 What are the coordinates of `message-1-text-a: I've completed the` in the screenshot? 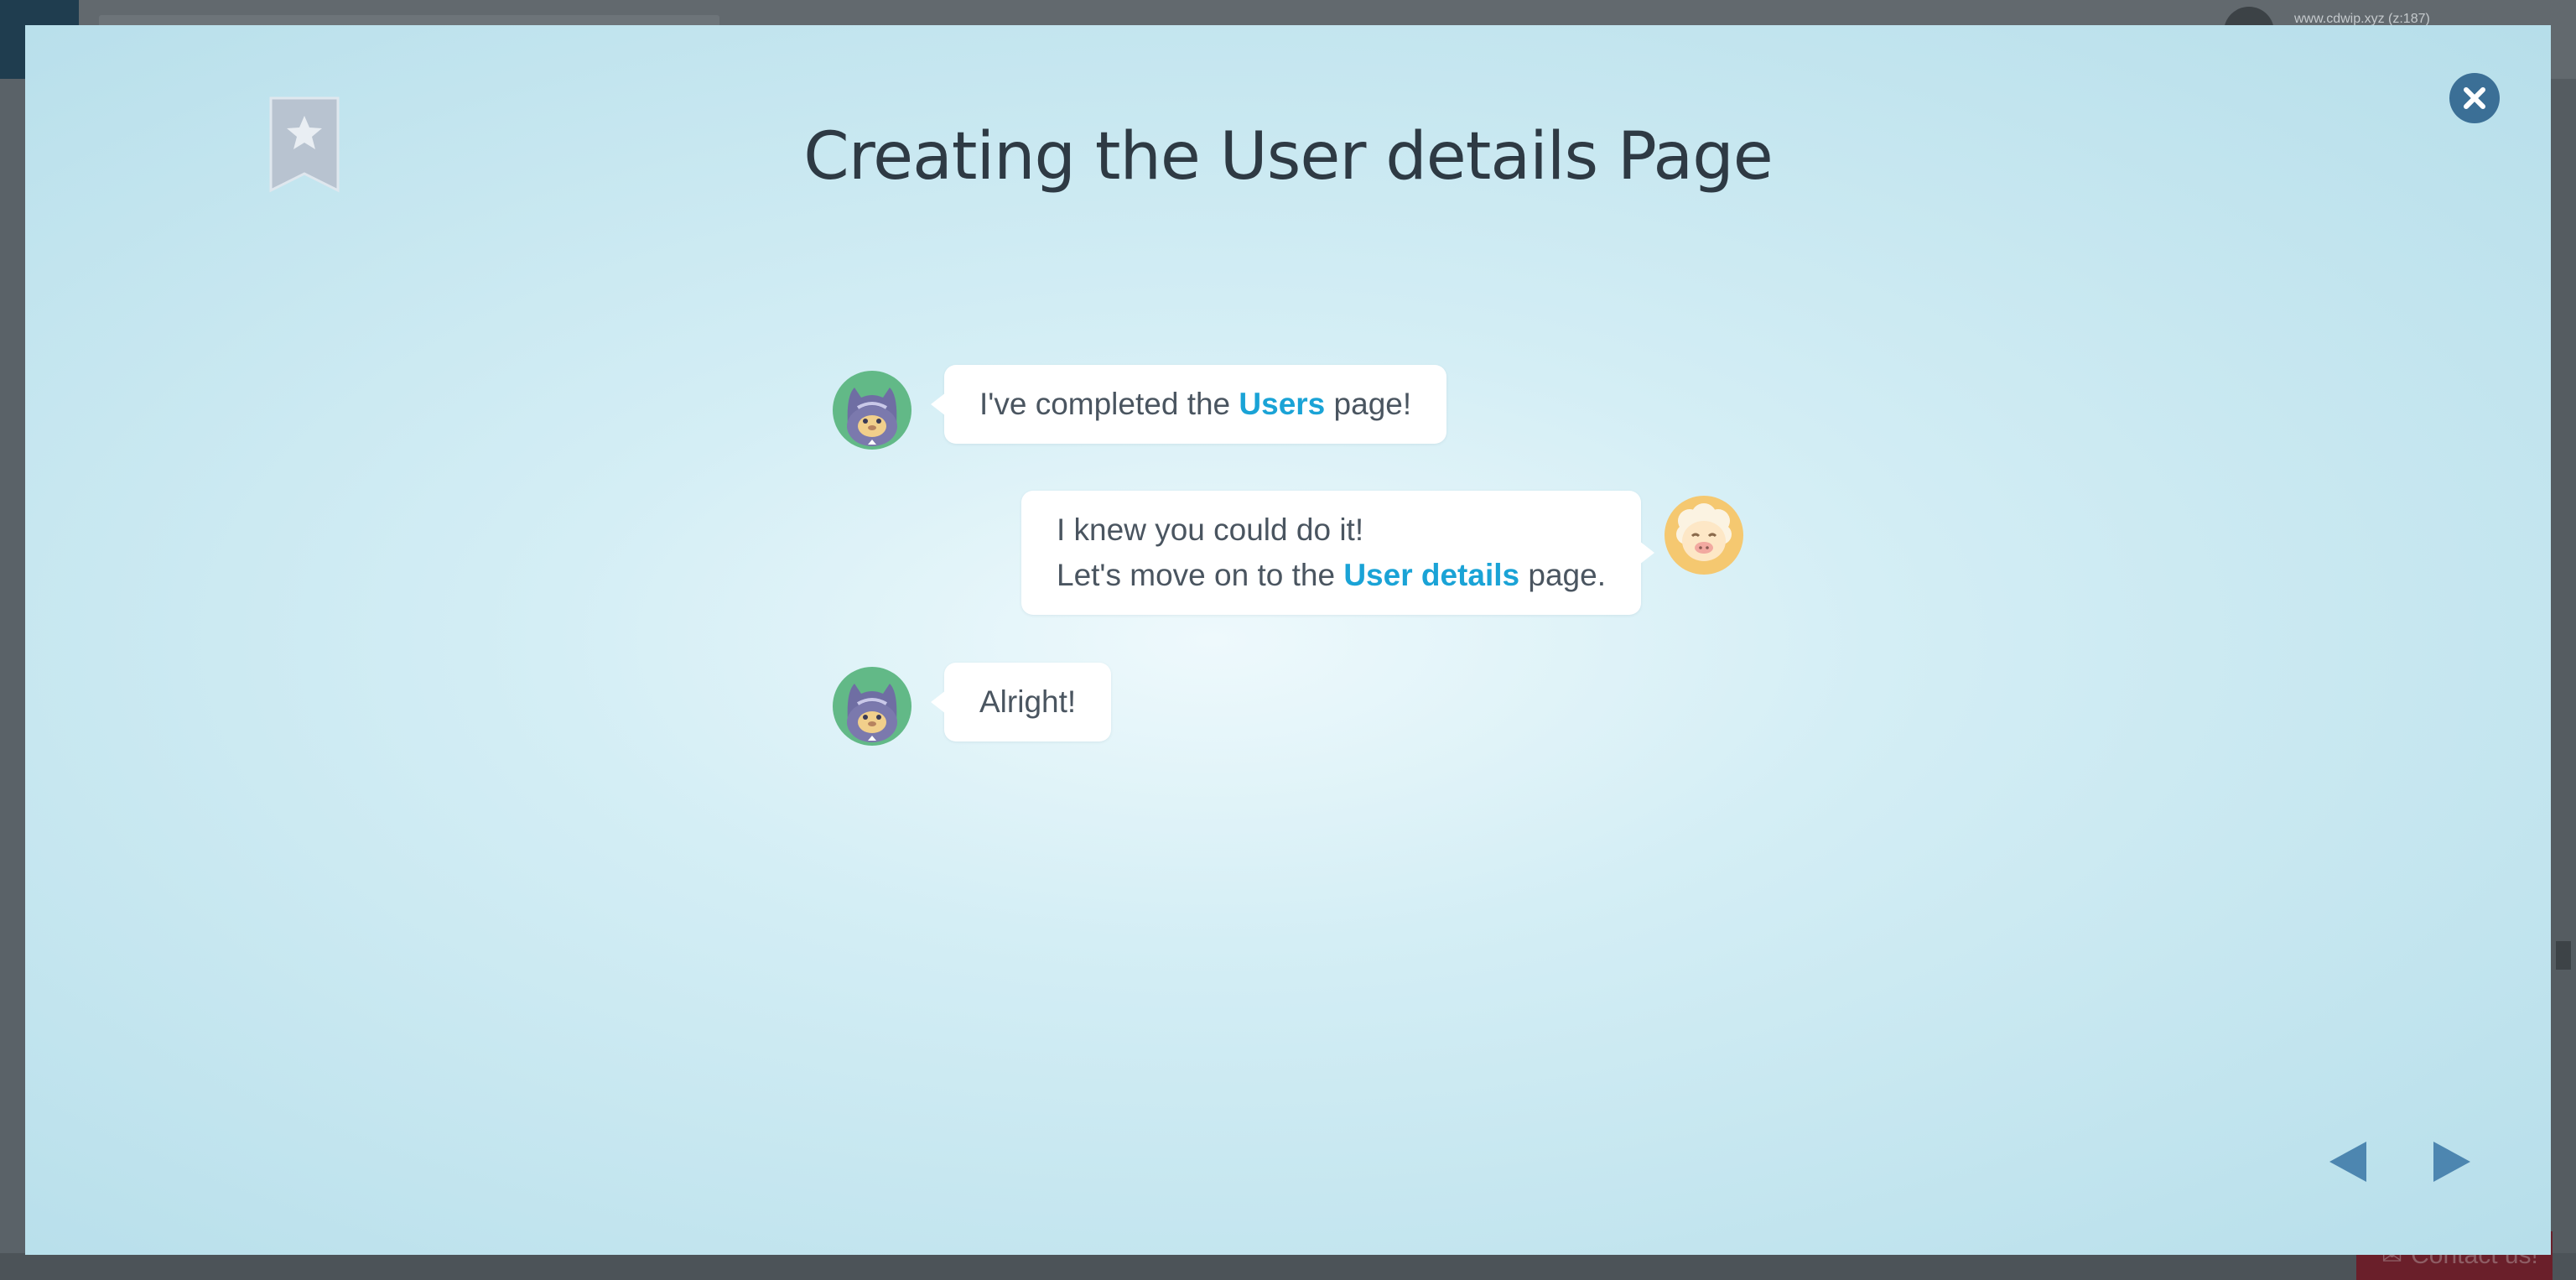 It's located at (1109, 404).